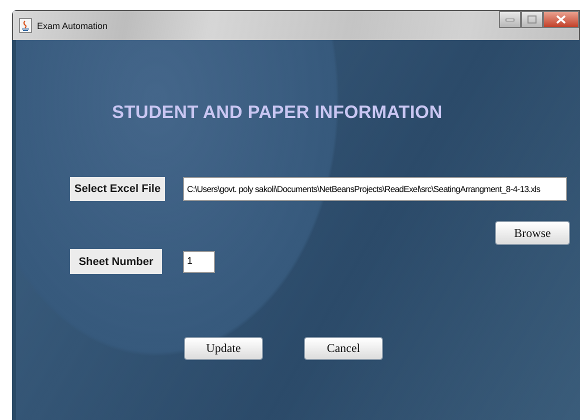 This screenshot has width=580, height=420. I want to click on maximize-button, so click(532, 19).